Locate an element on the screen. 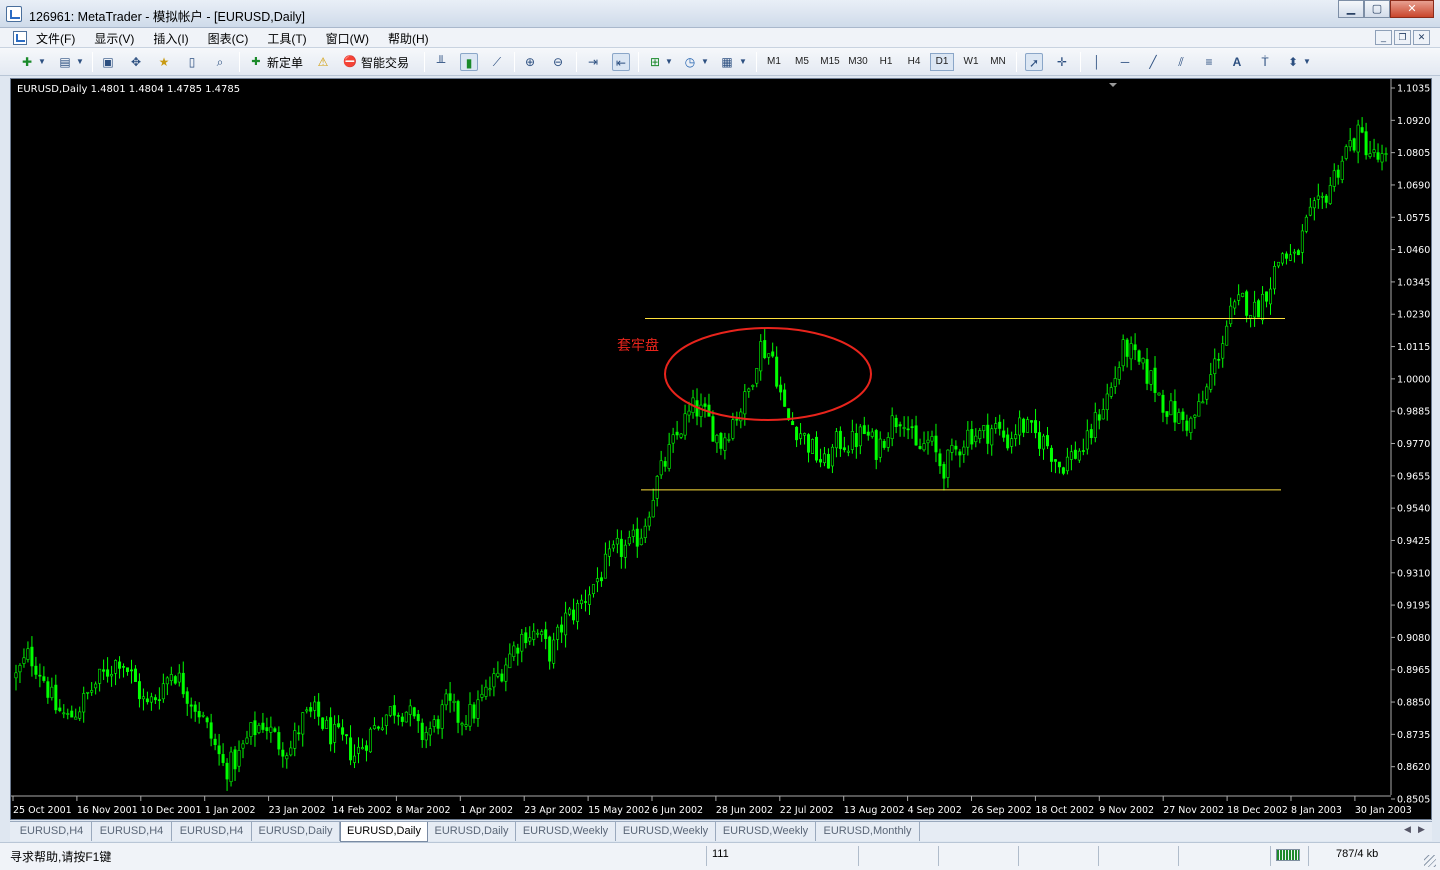  alert-icon: ⚠ is located at coordinates (323, 62).